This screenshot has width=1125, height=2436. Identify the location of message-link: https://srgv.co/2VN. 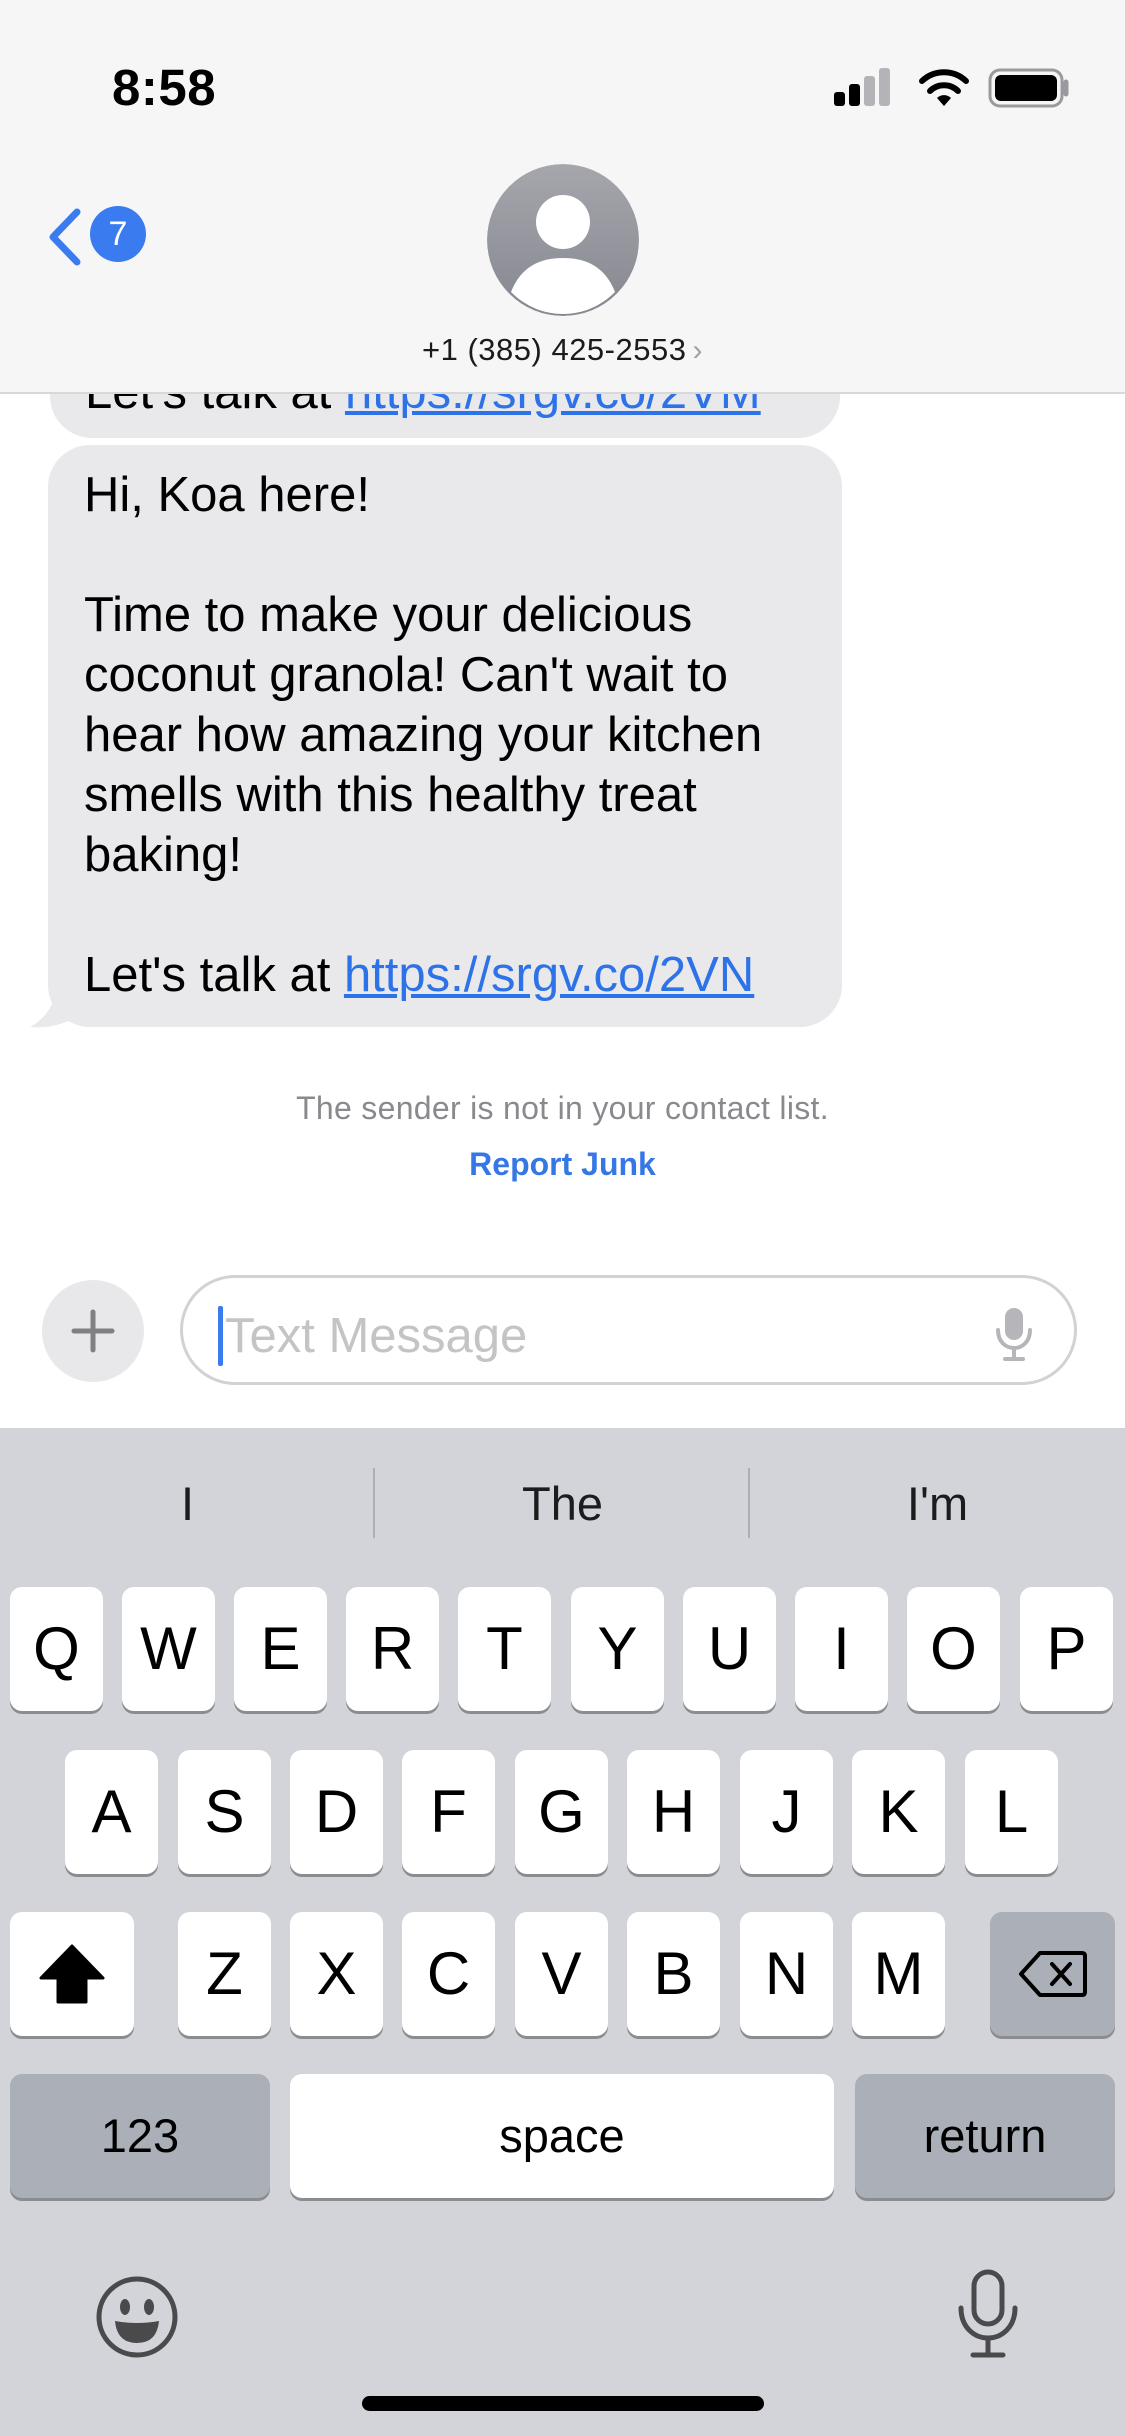
(549, 975).